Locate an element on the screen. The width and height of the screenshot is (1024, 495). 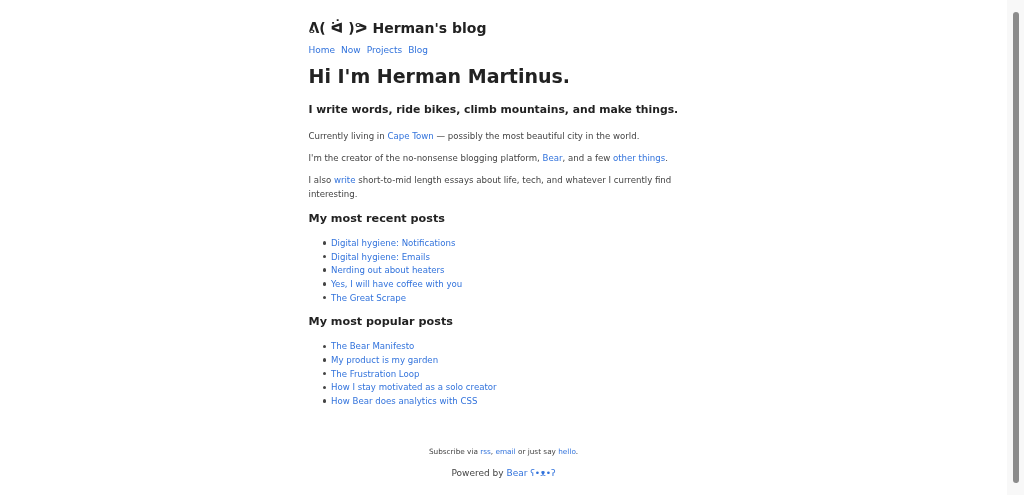
post-link: Digital hygiene: Emails is located at coordinates (380, 256).